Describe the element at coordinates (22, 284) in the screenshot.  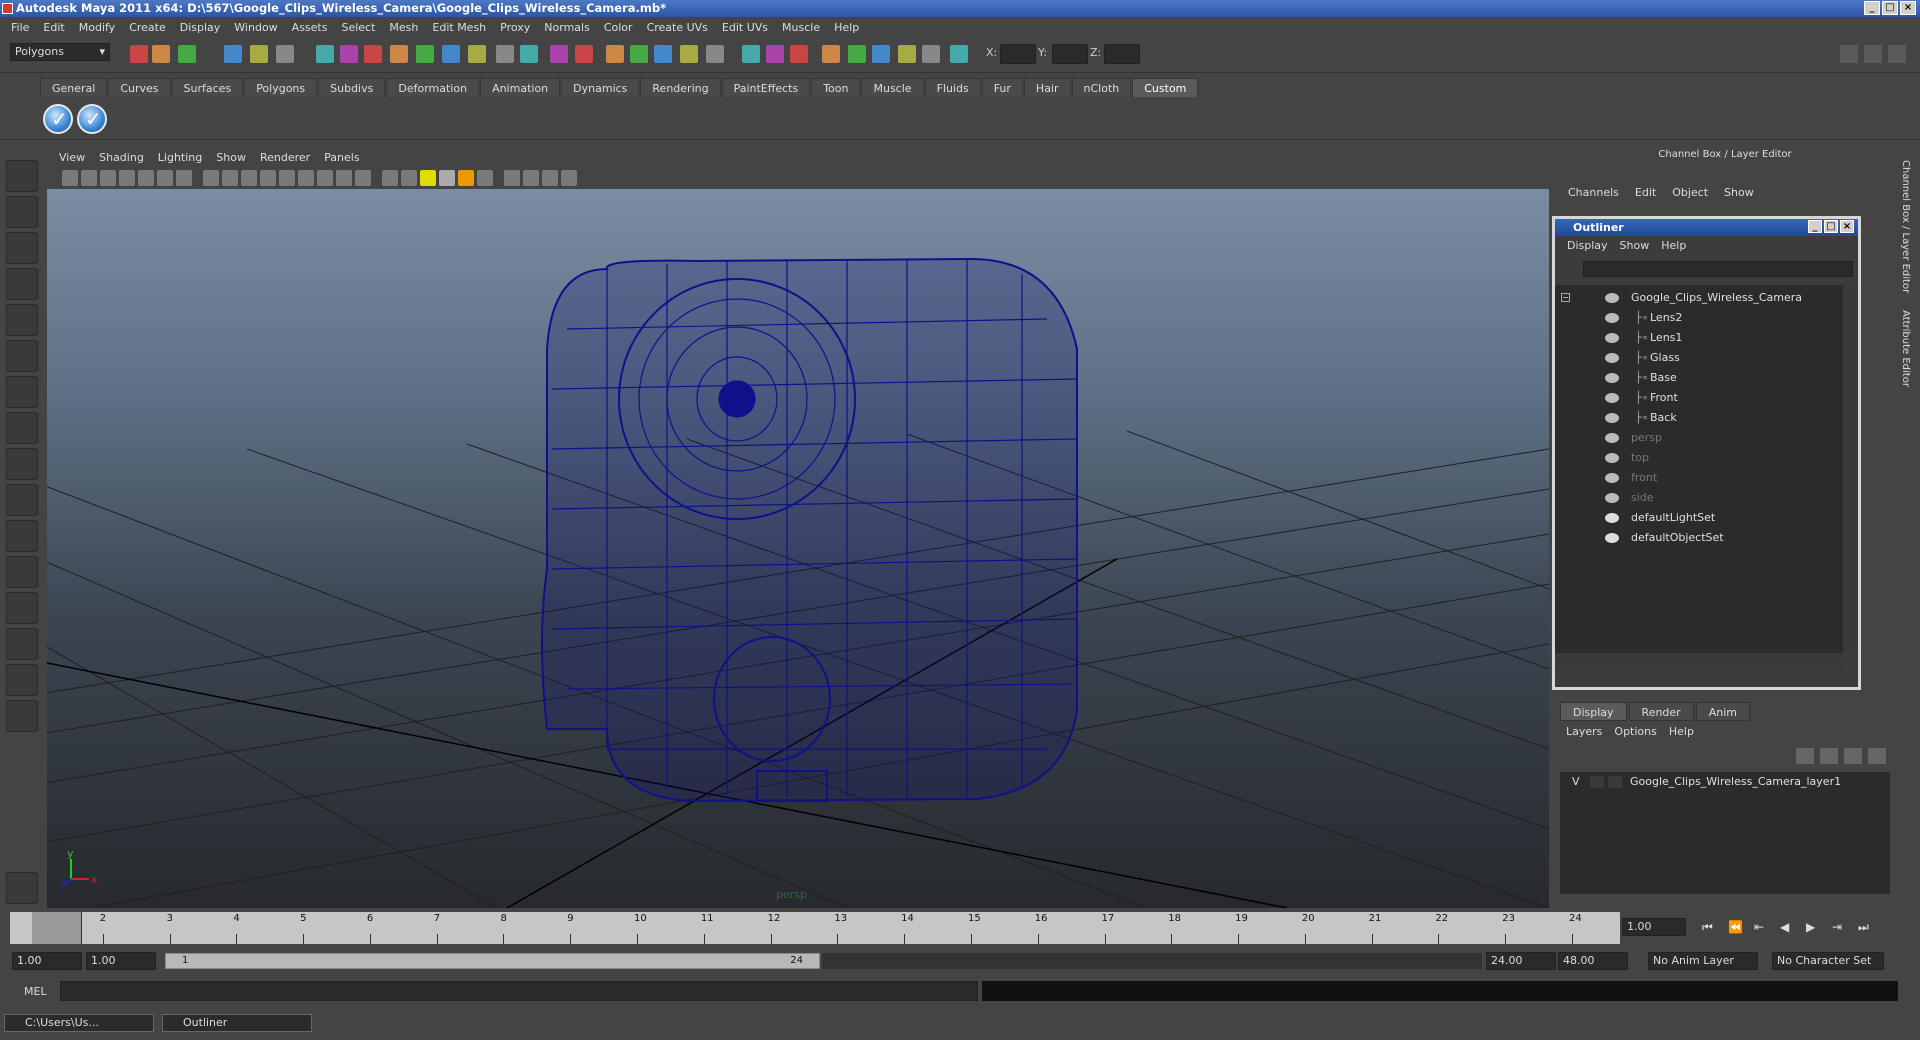
I see `move-tool-icon` at that location.